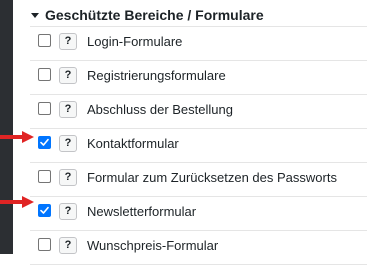 The image size is (367, 265). What do you see at coordinates (156, 75) in the screenshot?
I see `list-item-label: Registrierungsformulare` at bounding box center [156, 75].